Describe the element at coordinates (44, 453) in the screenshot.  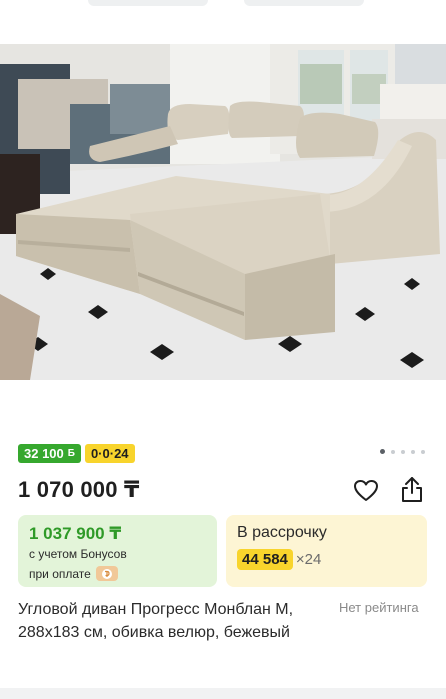
I see `bonus-badge-value: 32 100` at that location.